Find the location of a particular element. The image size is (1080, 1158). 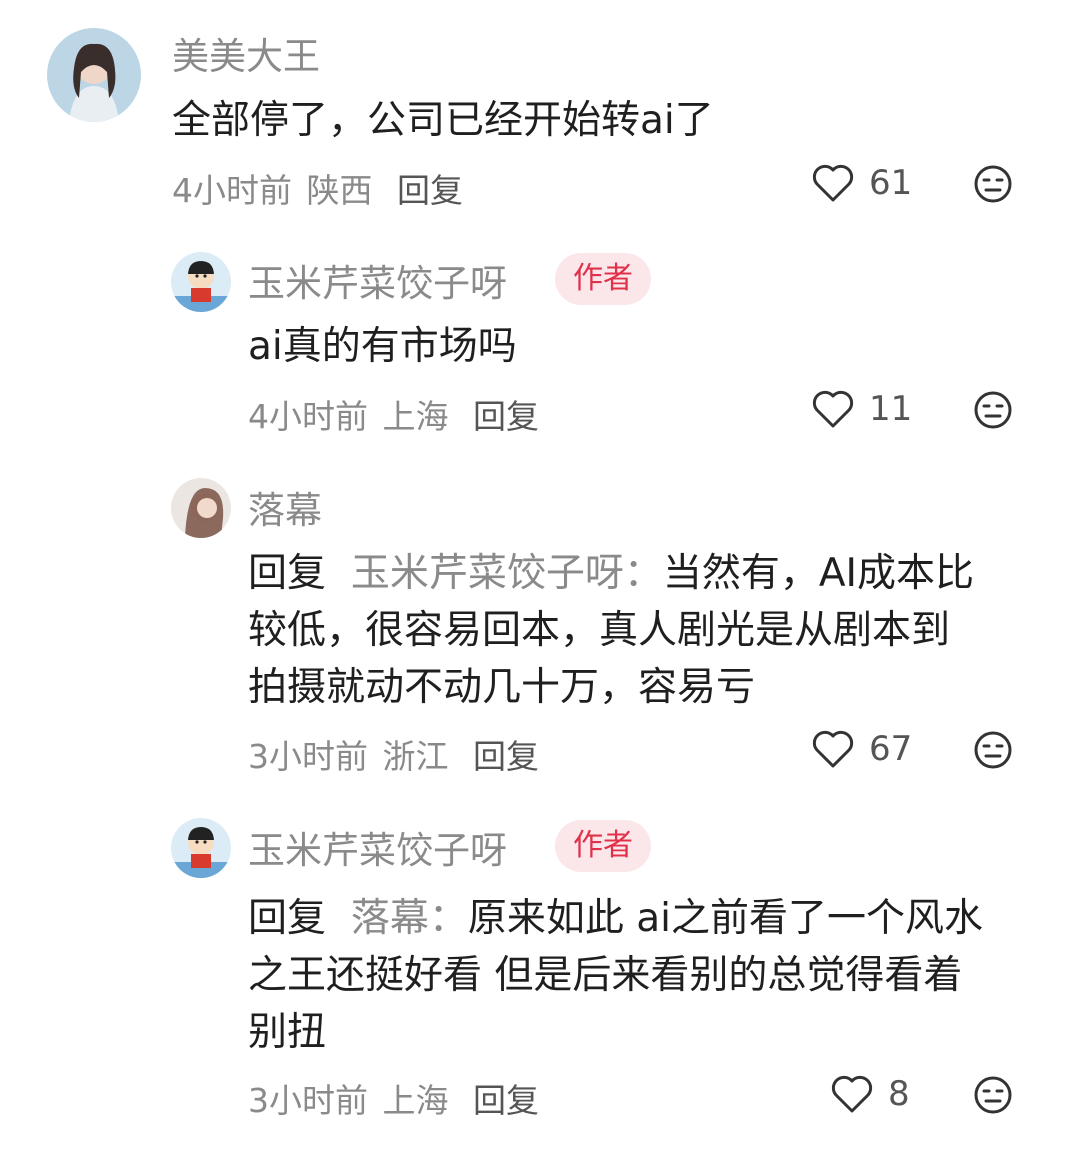

comment-meta: 3小时前 浙江 回复 is located at coordinates (395, 754).